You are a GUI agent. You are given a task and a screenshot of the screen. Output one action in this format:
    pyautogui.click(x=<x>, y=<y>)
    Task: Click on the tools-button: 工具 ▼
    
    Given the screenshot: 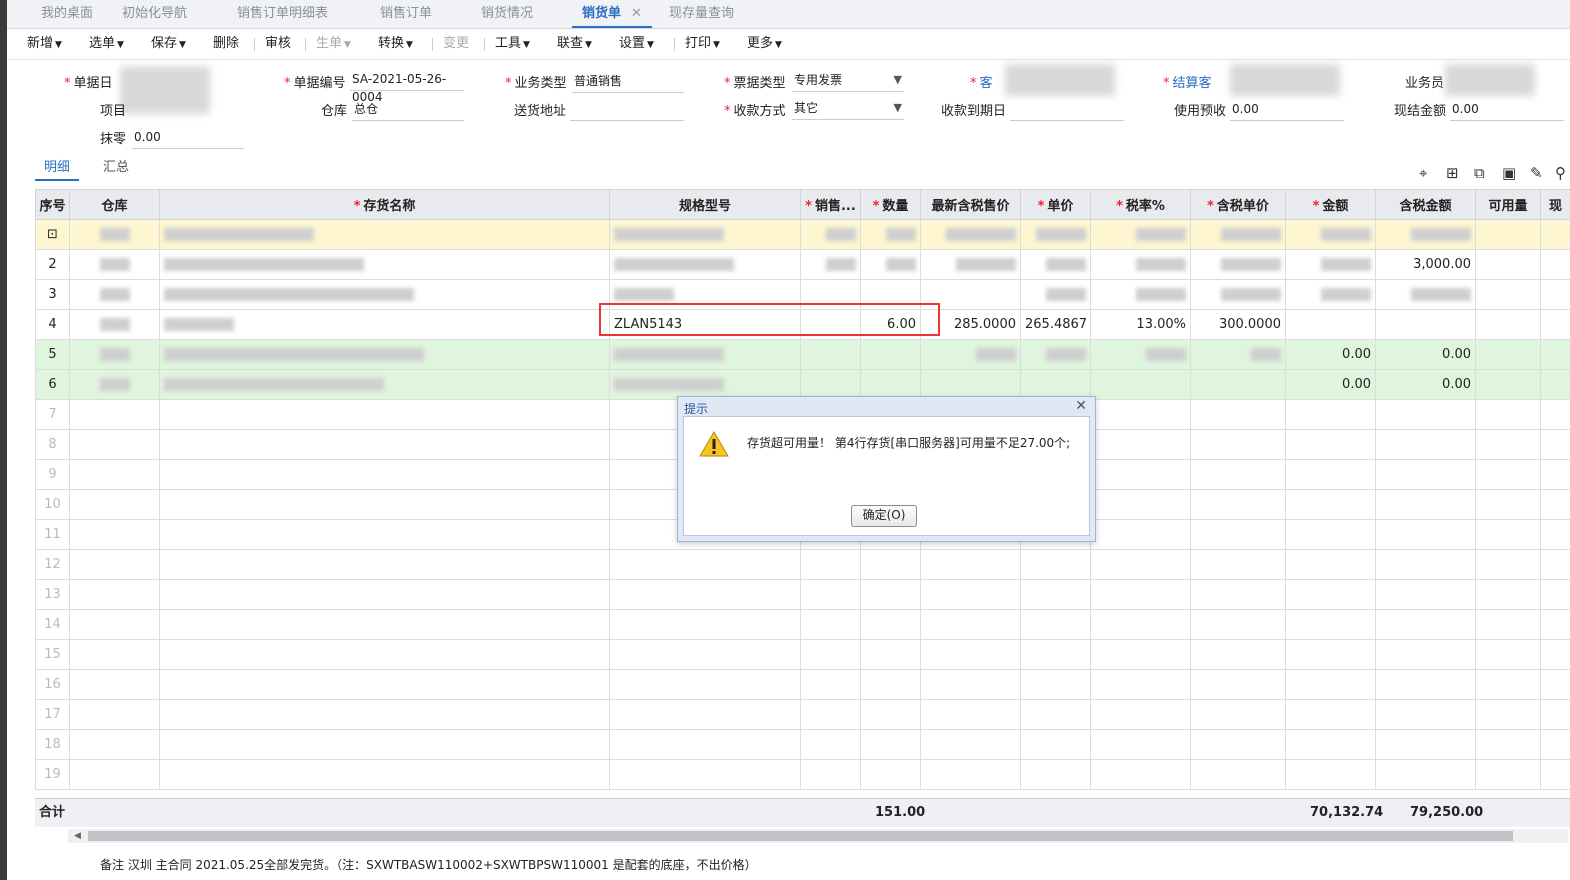 What is the action you would take?
    pyautogui.click(x=512, y=44)
    